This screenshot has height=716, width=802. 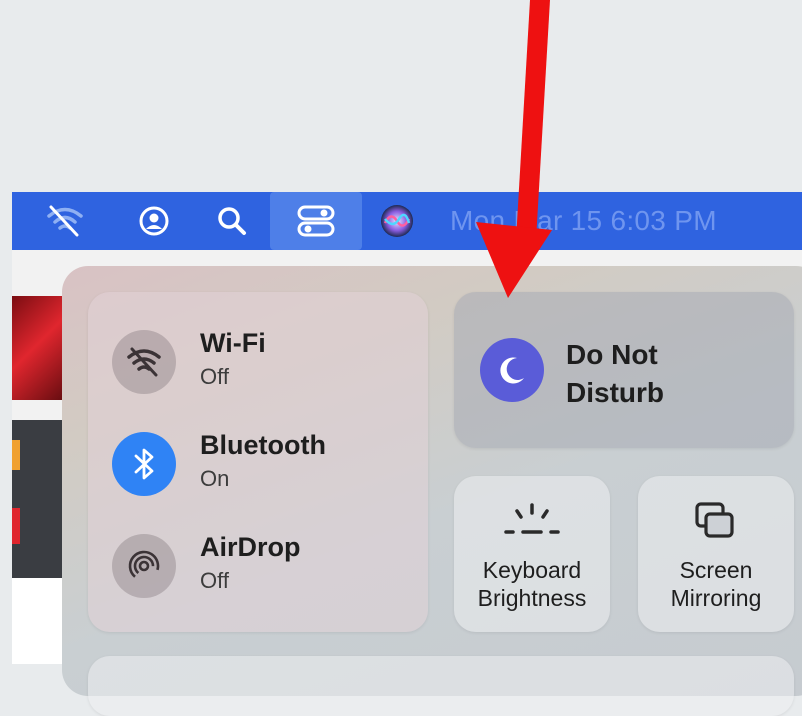 What do you see at coordinates (716, 570) in the screenshot?
I see `screen-label-line1: Screen` at bounding box center [716, 570].